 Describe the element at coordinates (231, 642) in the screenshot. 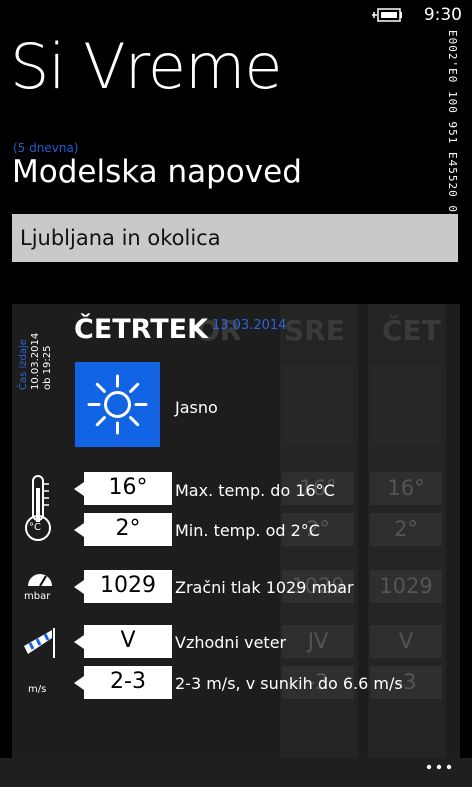

I see `wind-direction-text: Vzhodni veter` at that location.